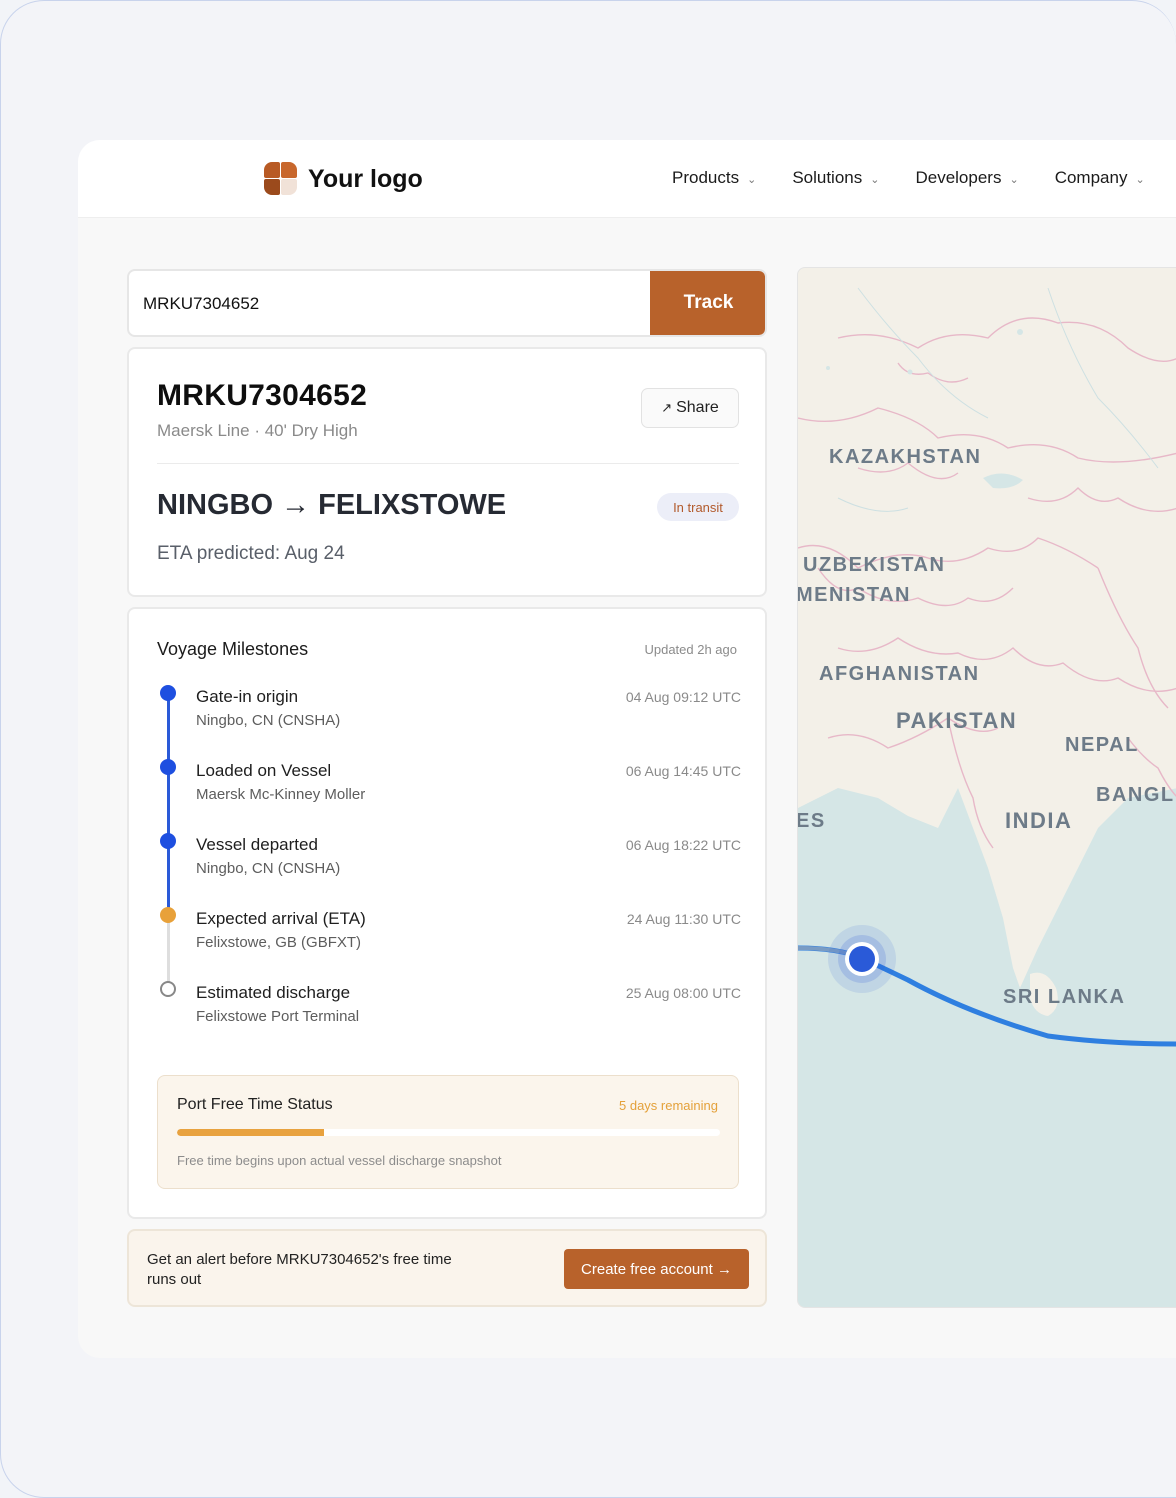 This screenshot has height=1498, width=1176. I want to click on vessel-marker-icon, so click(862, 959).